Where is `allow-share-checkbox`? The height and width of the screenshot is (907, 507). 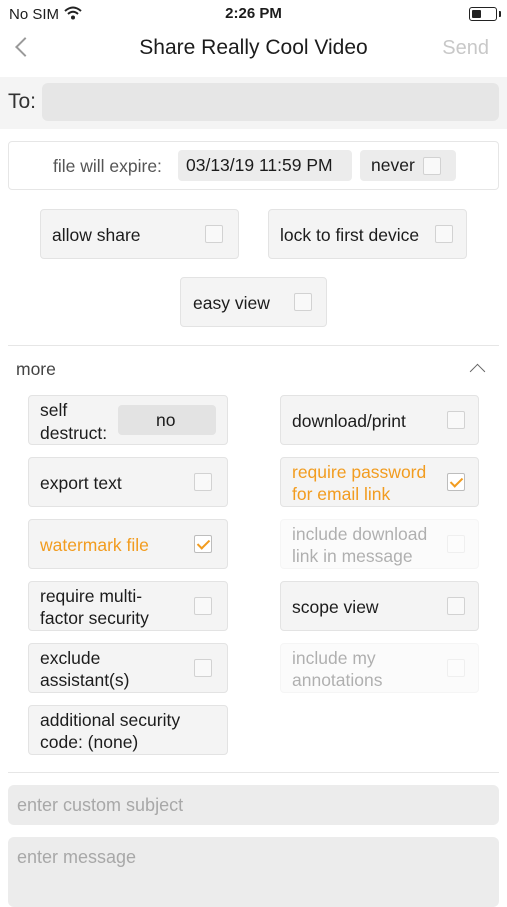
allow-share-checkbox is located at coordinates (214, 234).